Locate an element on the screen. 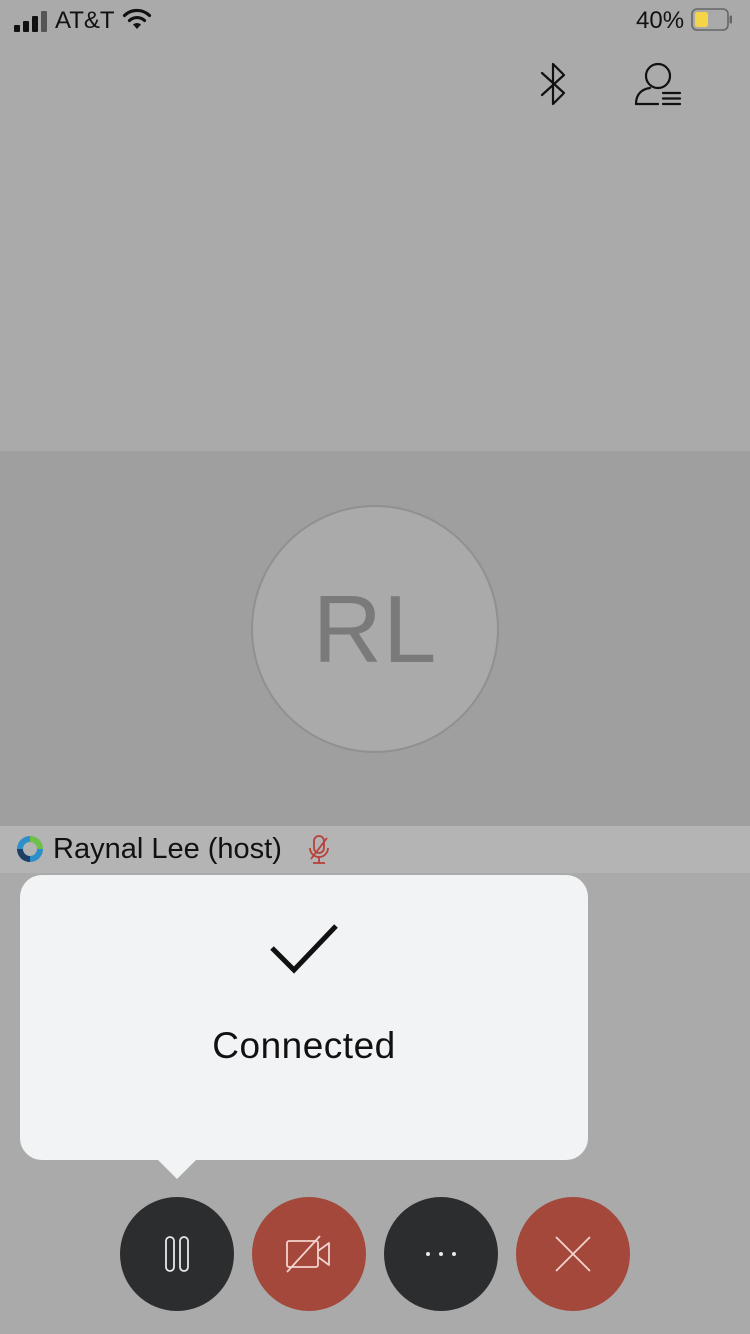 Image resolution: width=750 pixels, height=1334 pixels. more-icon is located at coordinates (441, 1254).